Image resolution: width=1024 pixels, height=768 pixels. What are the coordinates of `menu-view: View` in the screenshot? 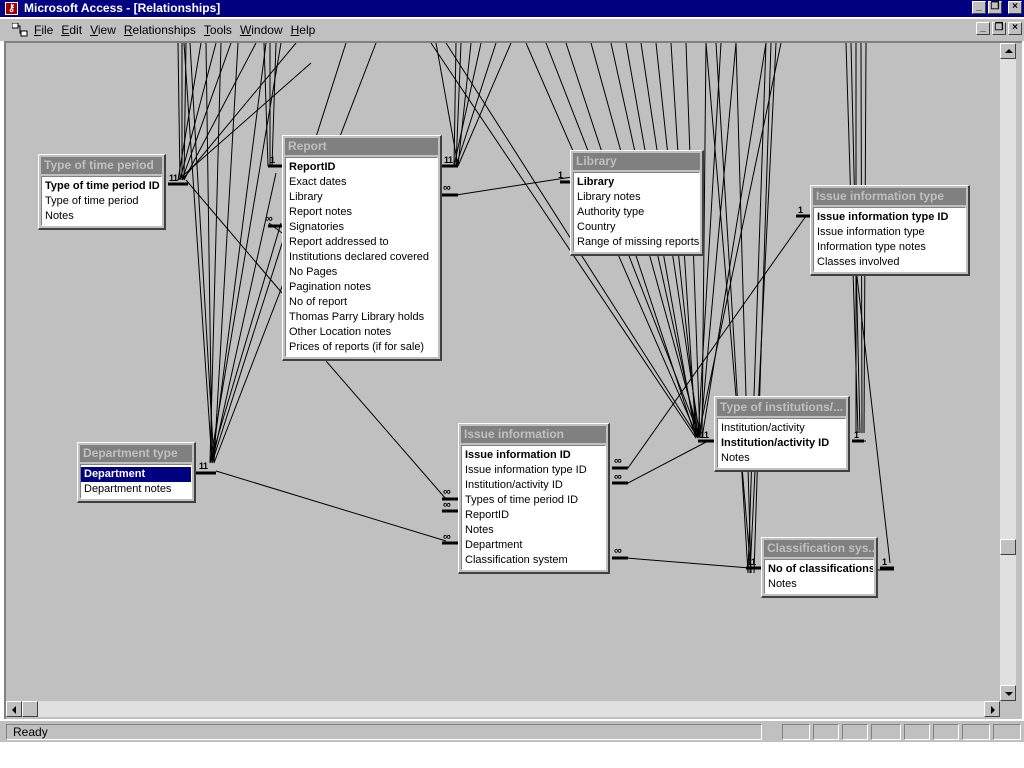 It's located at (105, 30).